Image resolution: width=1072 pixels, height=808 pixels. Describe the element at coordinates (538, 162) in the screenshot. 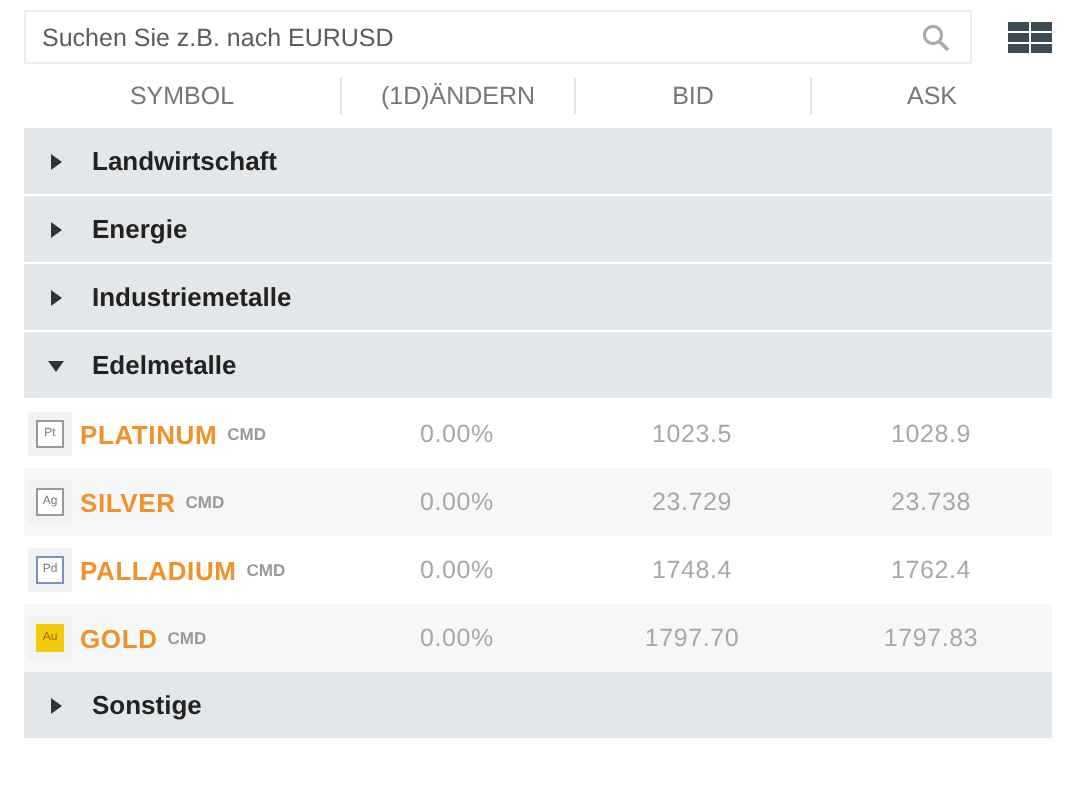

I see `category-row: Landwirtschaft` at that location.